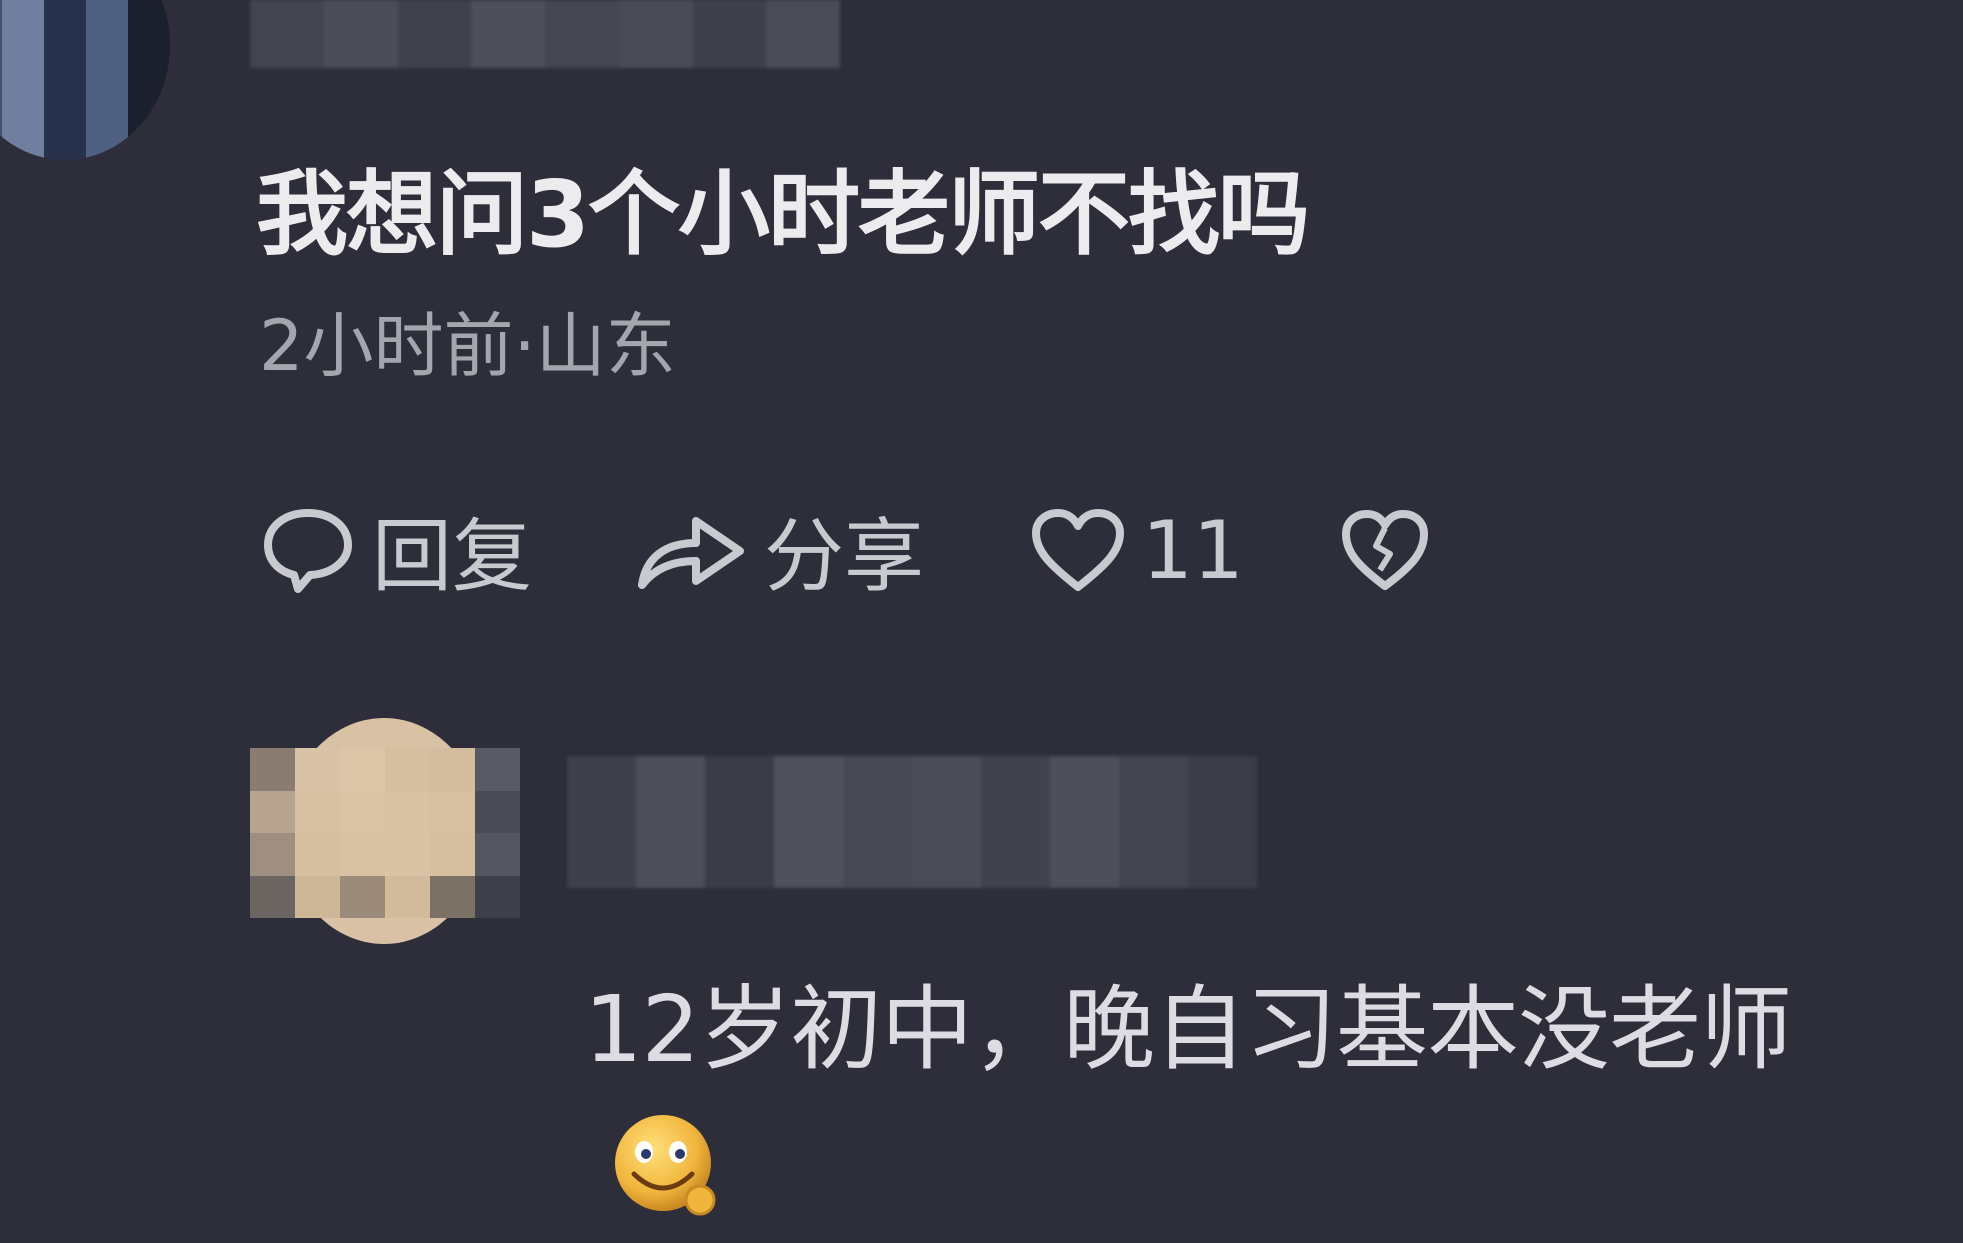 The width and height of the screenshot is (1963, 1243). Describe the element at coordinates (308, 551) in the screenshot. I see `comment-bubble-icon` at that location.